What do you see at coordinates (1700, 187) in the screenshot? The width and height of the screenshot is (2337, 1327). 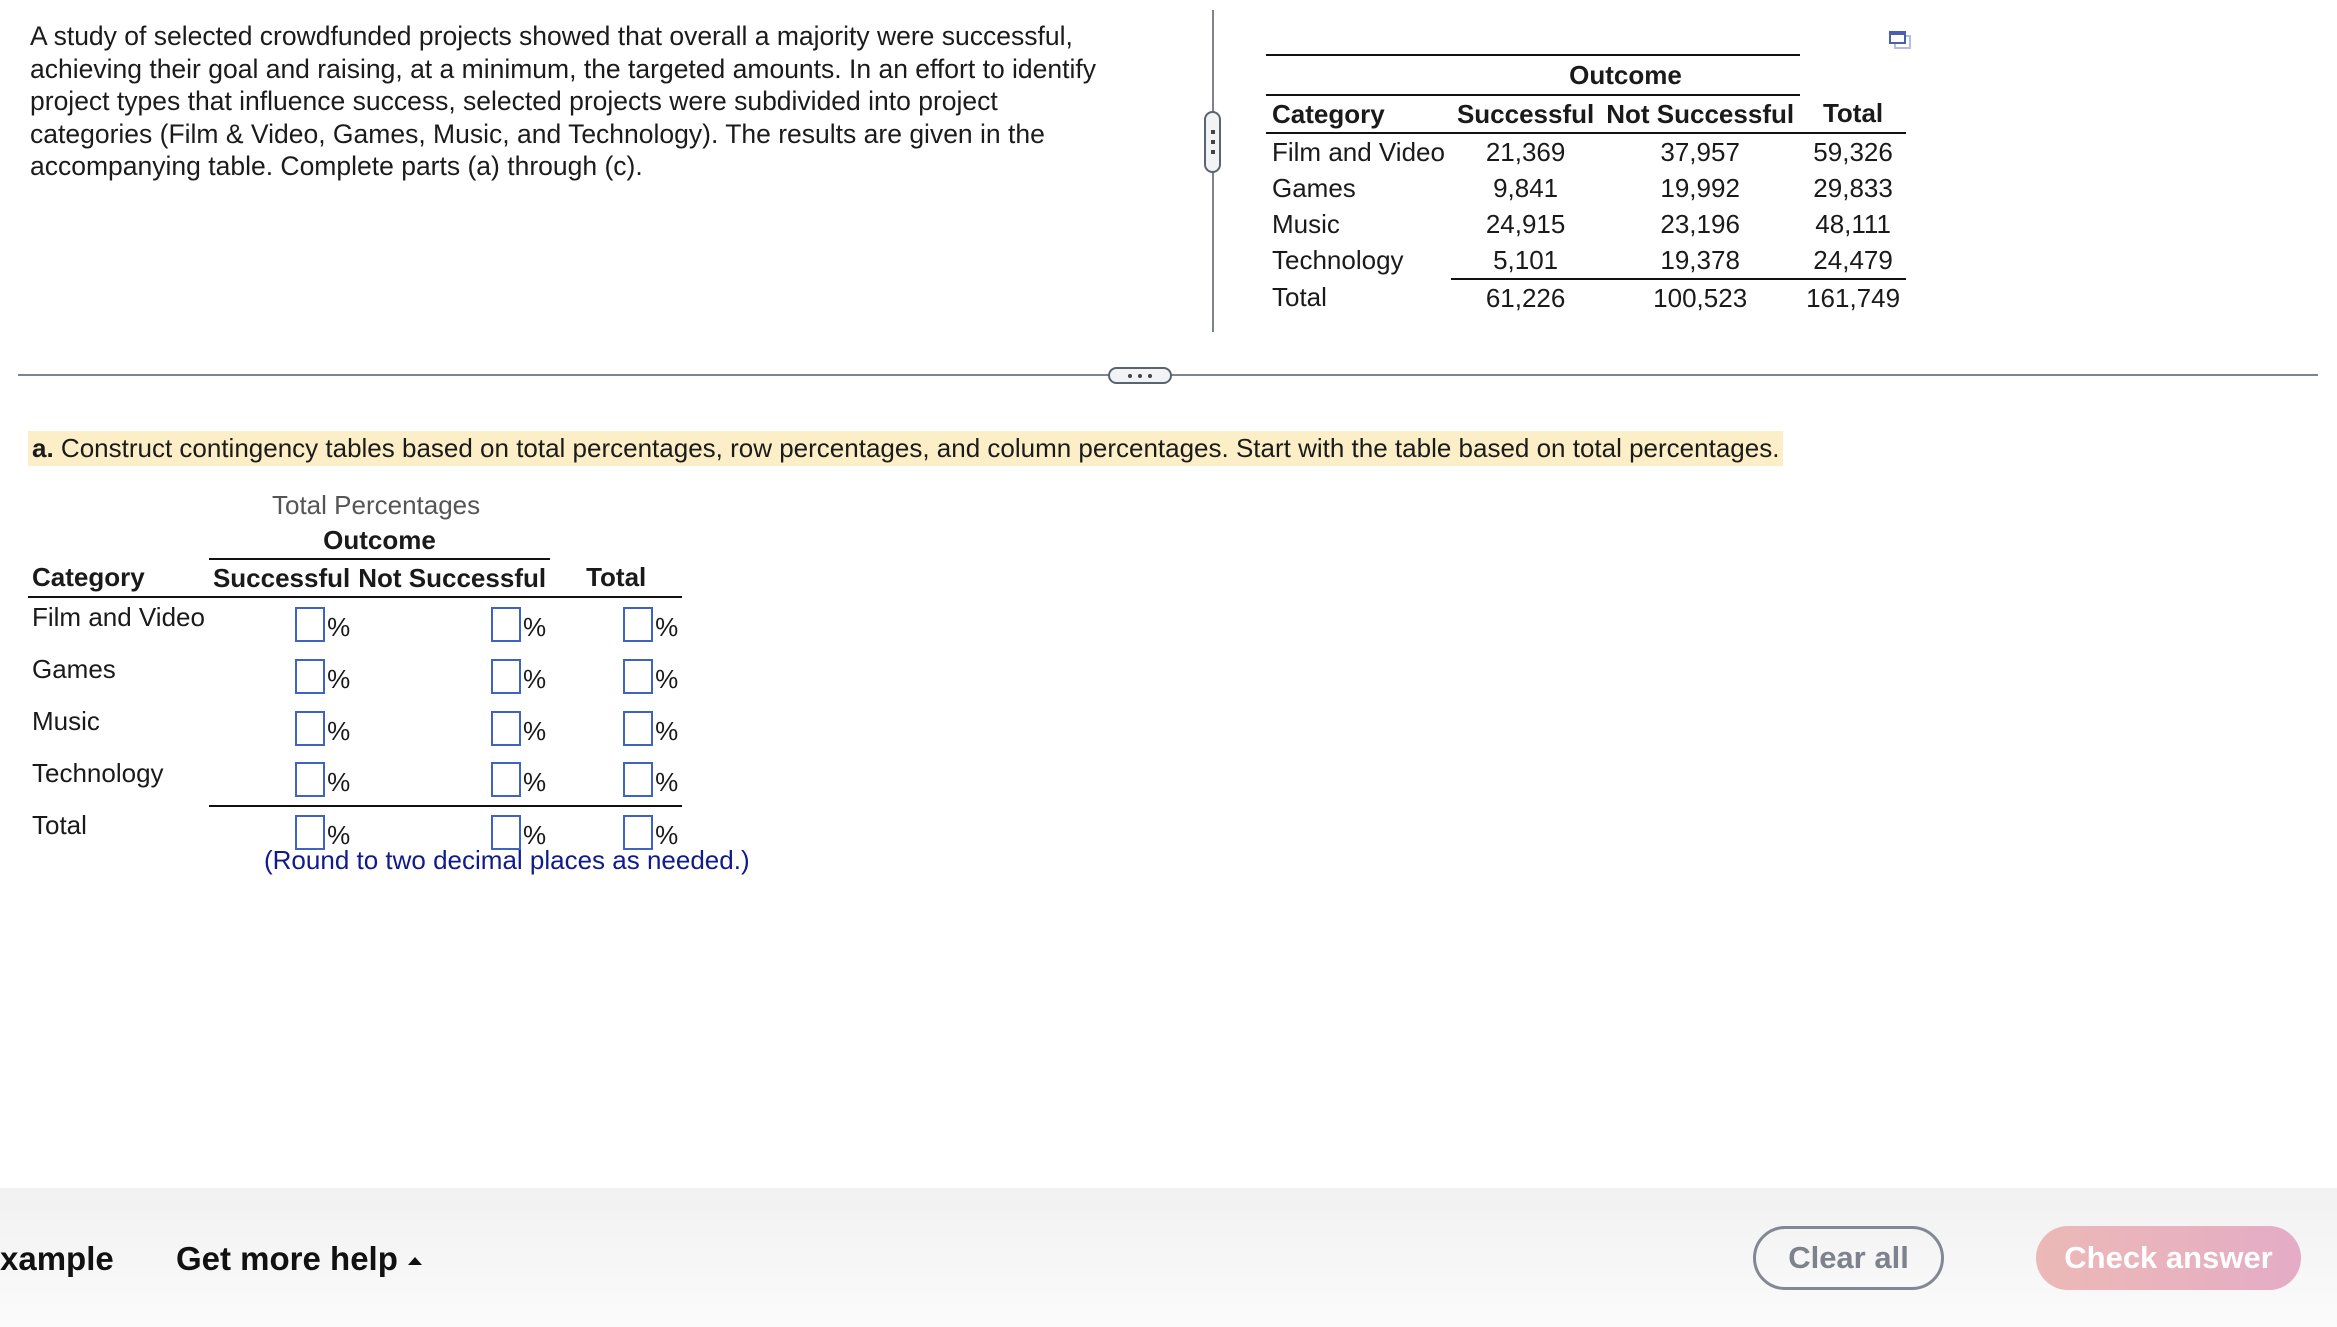 I see `cell-not-successful: 19,992` at bounding box center [1700, 187].